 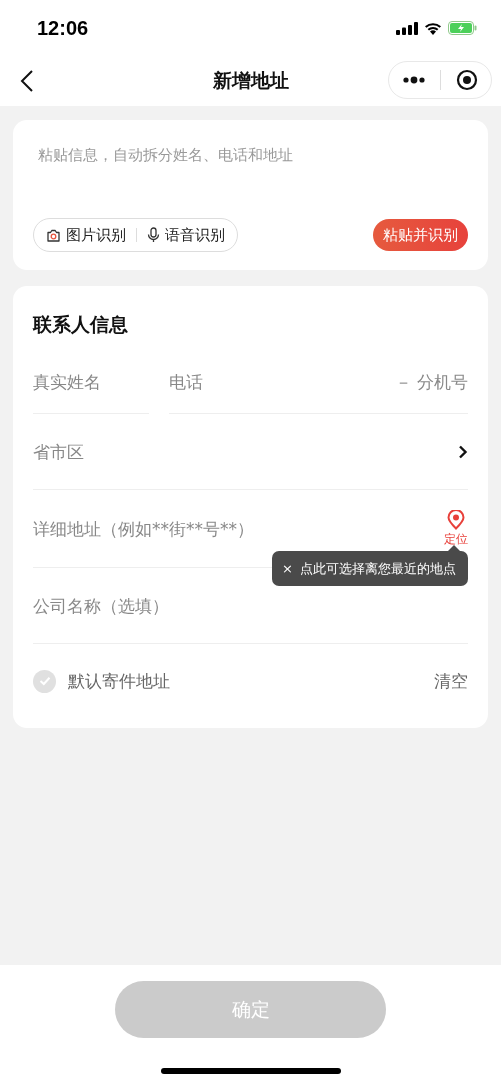 What do you see at coordinates (413, 80) in the screenshot?
I see `more-icon` at bounding box center [413, 80].